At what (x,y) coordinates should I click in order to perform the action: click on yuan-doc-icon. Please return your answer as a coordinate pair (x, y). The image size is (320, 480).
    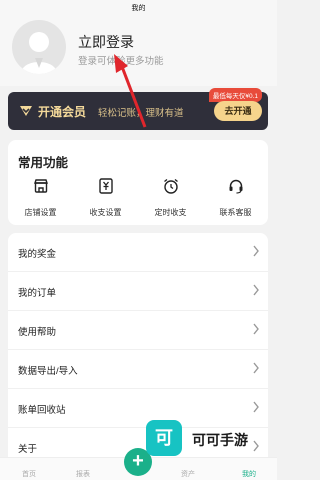
    Looking at the image, I should click on (105, 186).